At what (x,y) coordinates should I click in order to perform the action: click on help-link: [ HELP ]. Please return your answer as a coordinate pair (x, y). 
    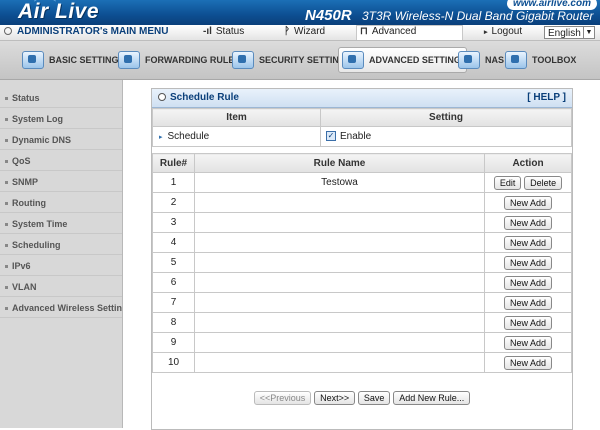
    Looking at the image, I should click on (546, 97).